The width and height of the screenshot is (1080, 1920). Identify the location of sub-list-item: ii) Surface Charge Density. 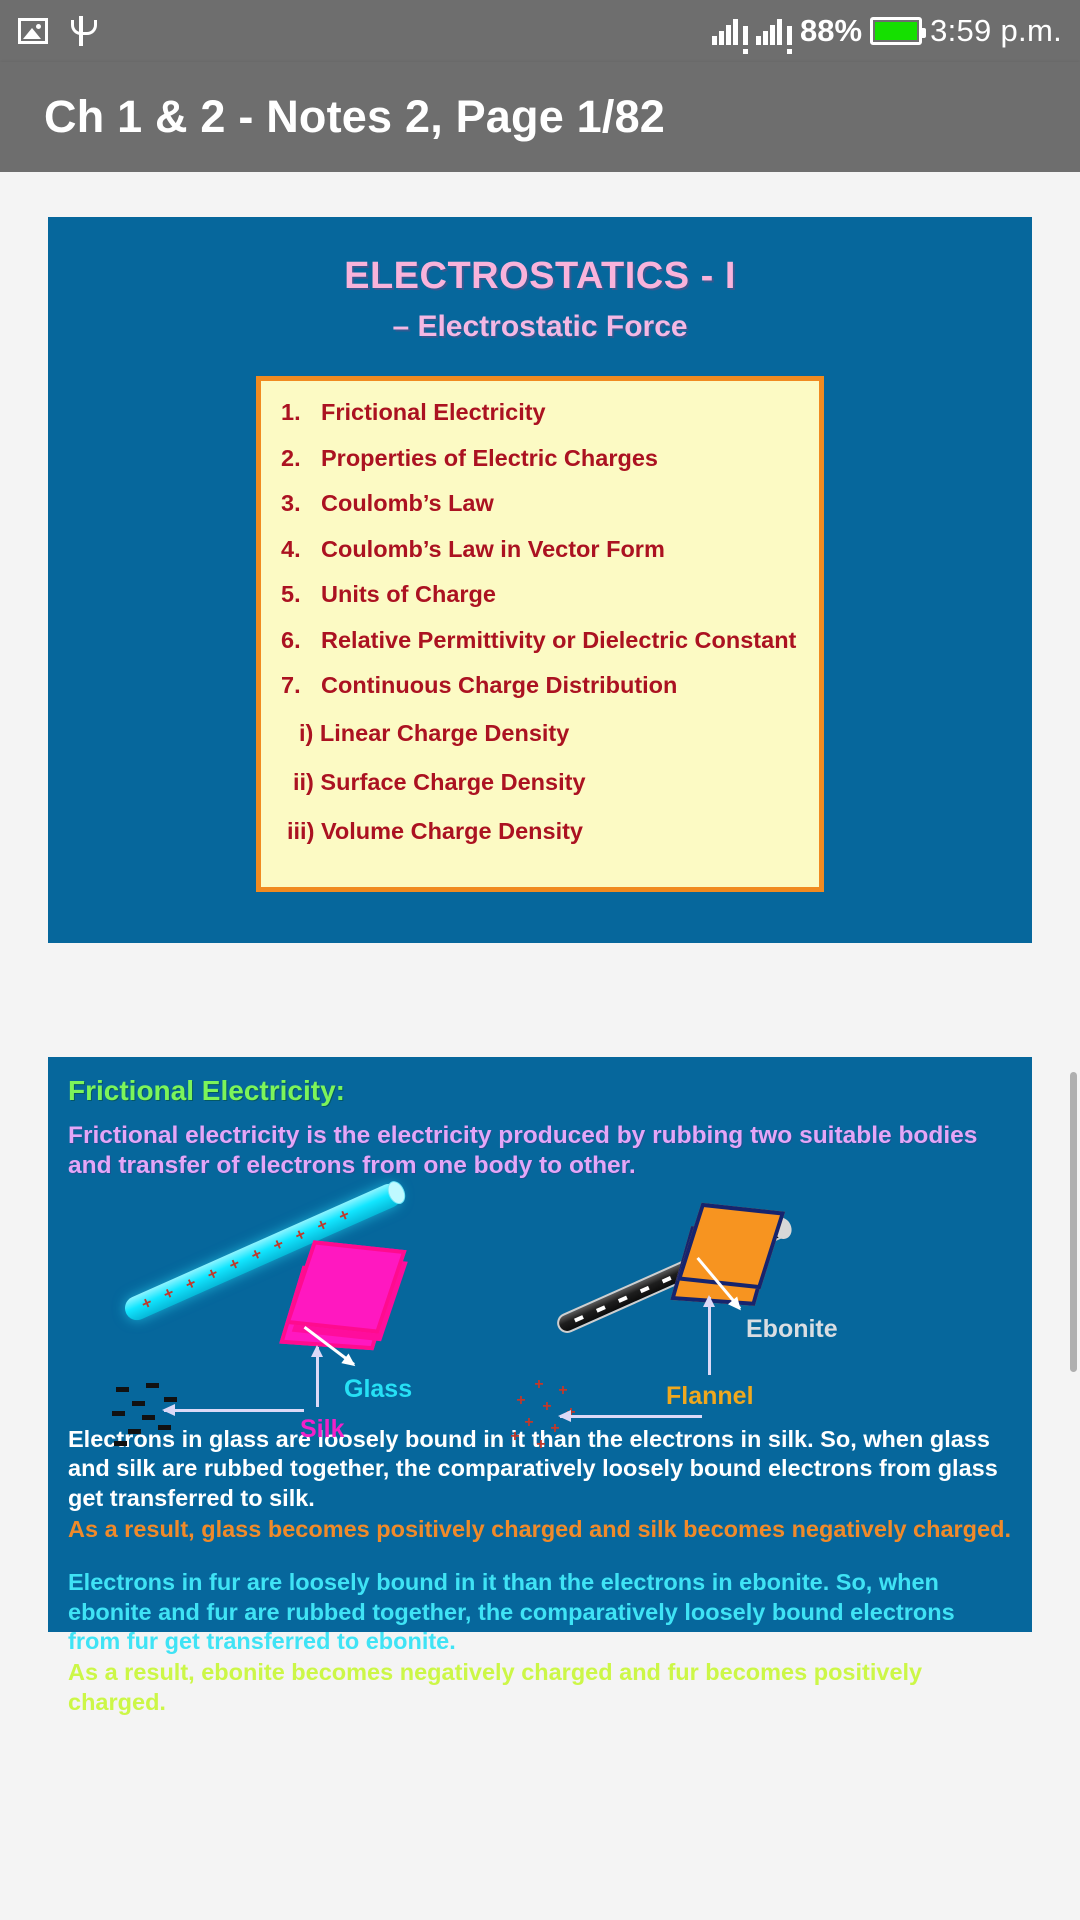
(439, 781).